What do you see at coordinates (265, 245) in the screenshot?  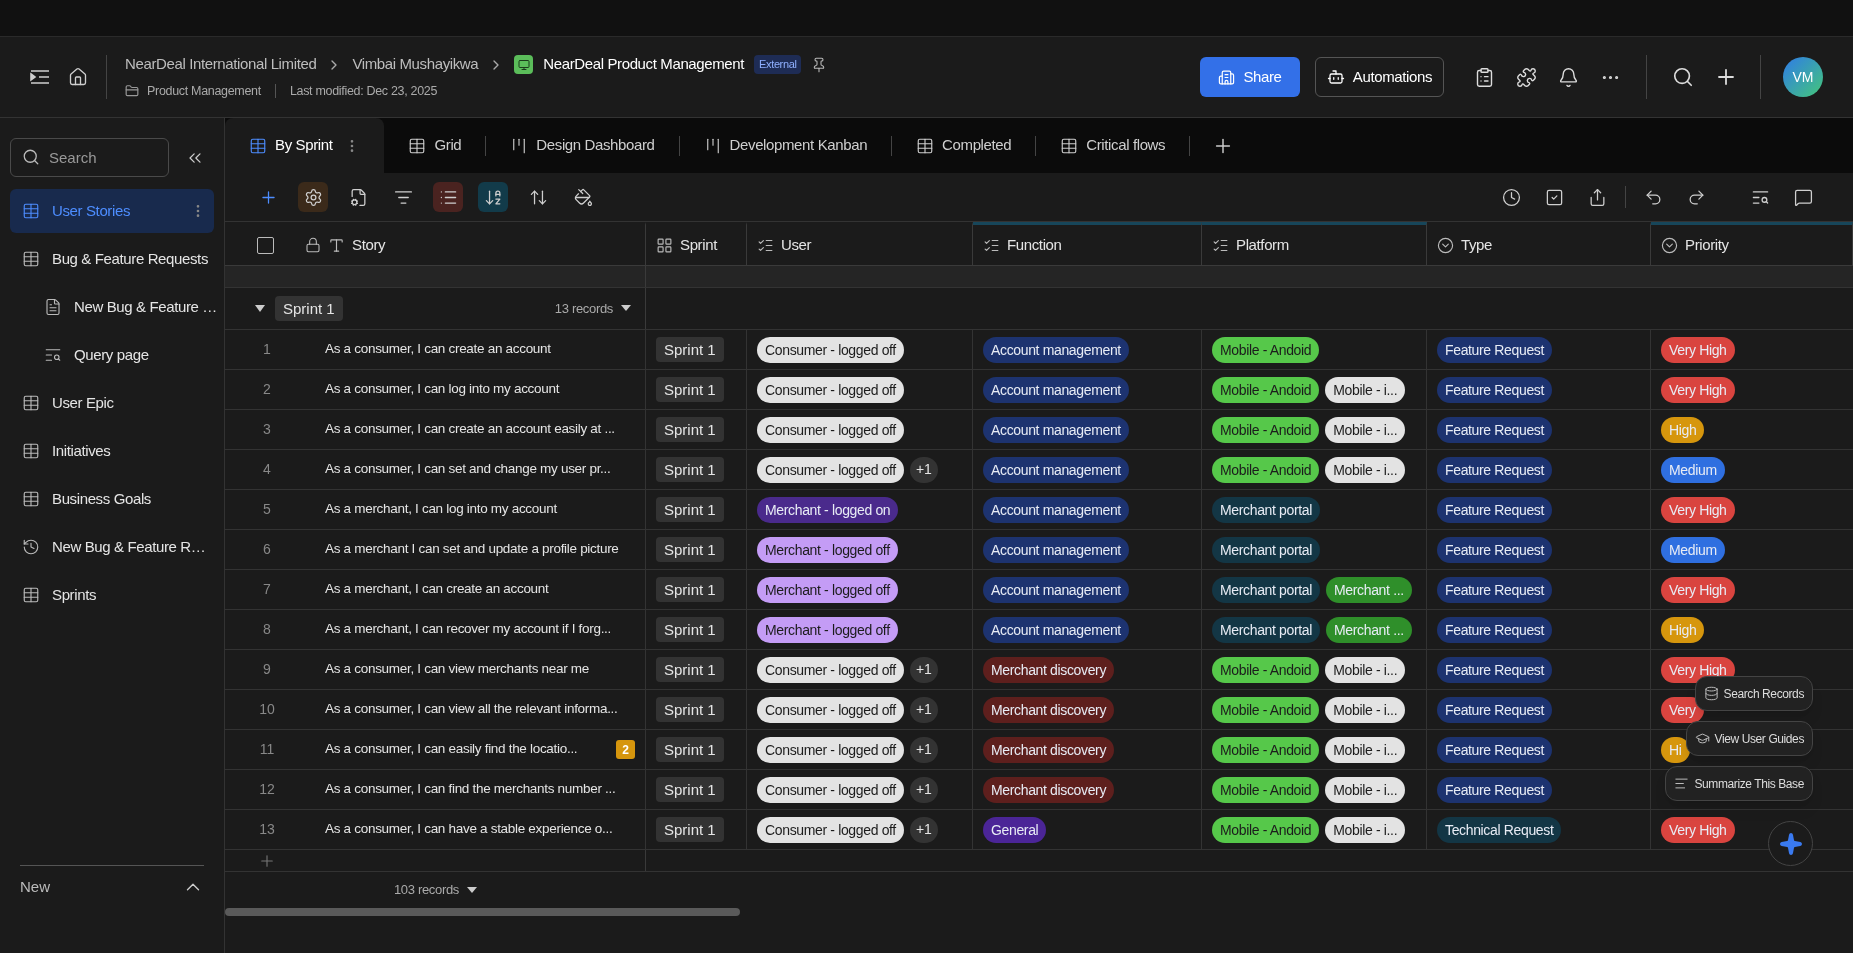 I see `select-all-checkbox` at bounding box center [265, 245].